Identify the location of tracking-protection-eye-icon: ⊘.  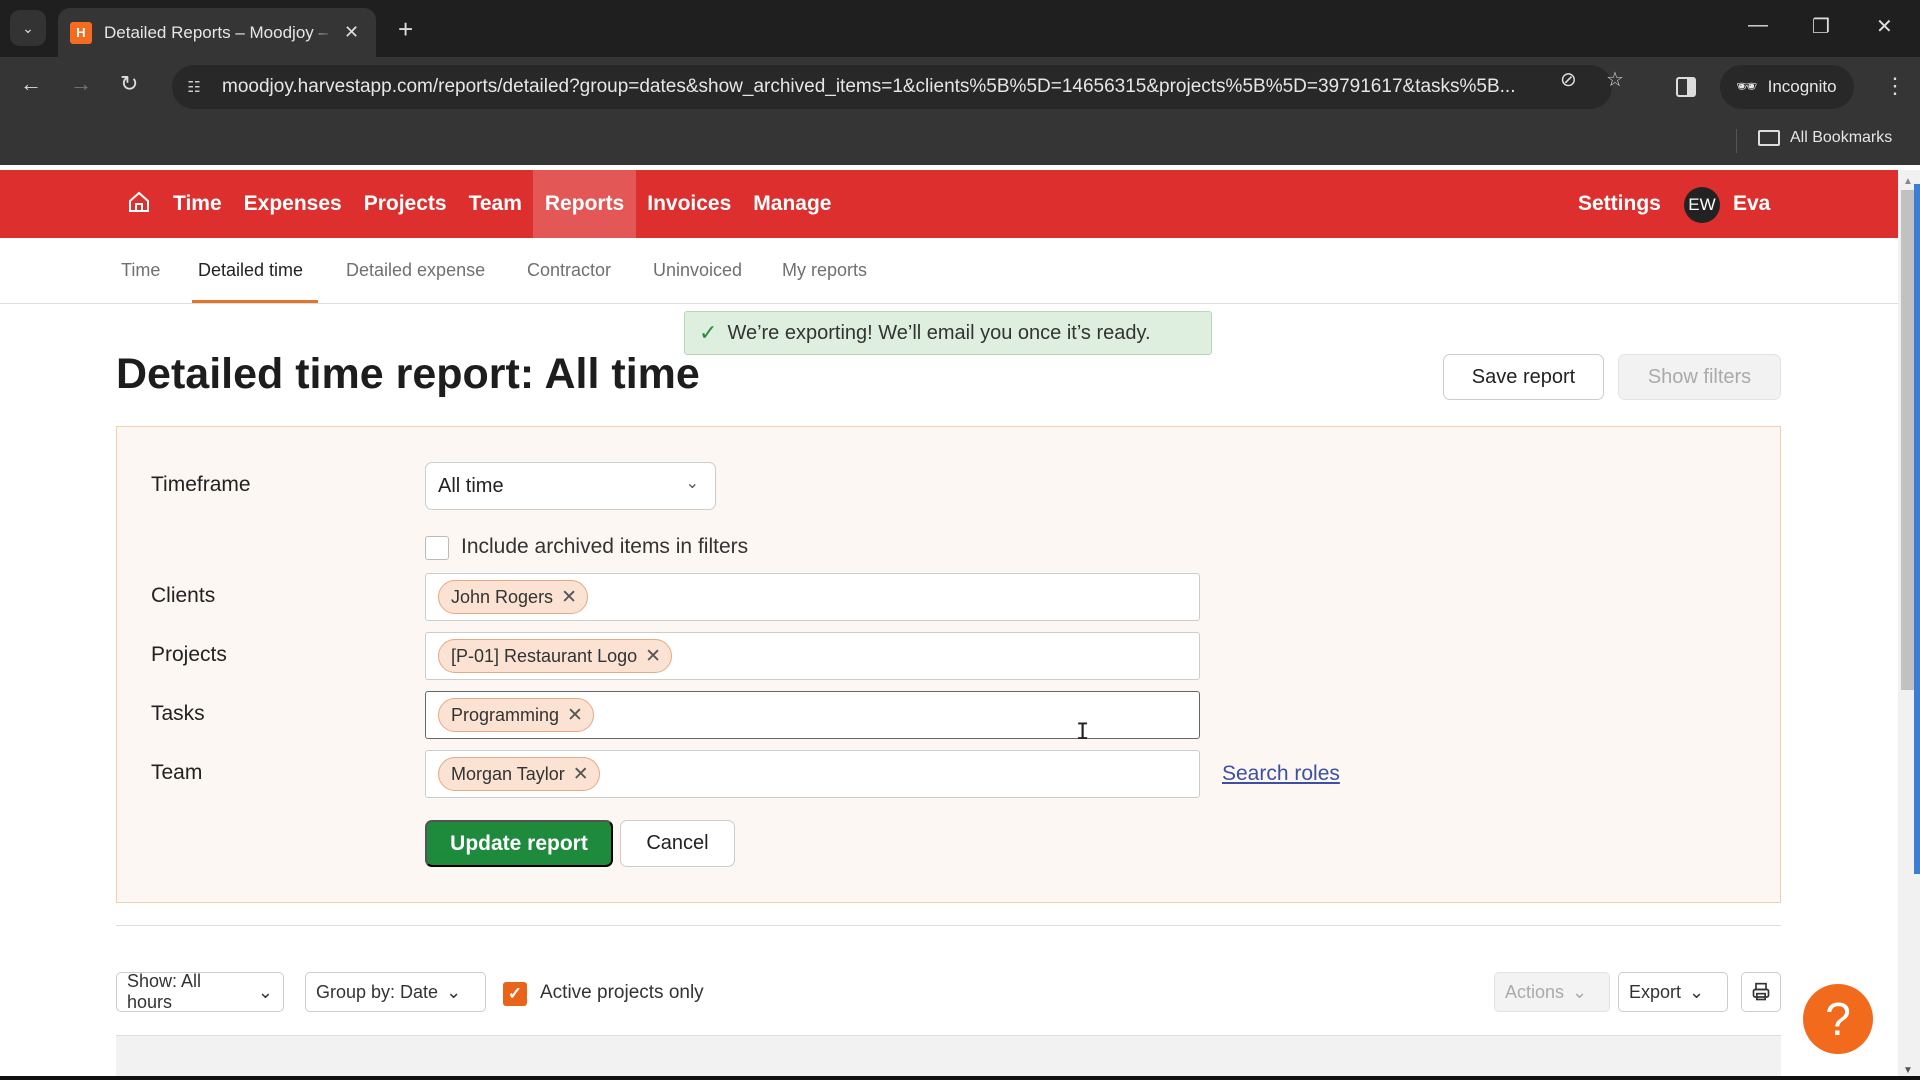
(1568, 79).